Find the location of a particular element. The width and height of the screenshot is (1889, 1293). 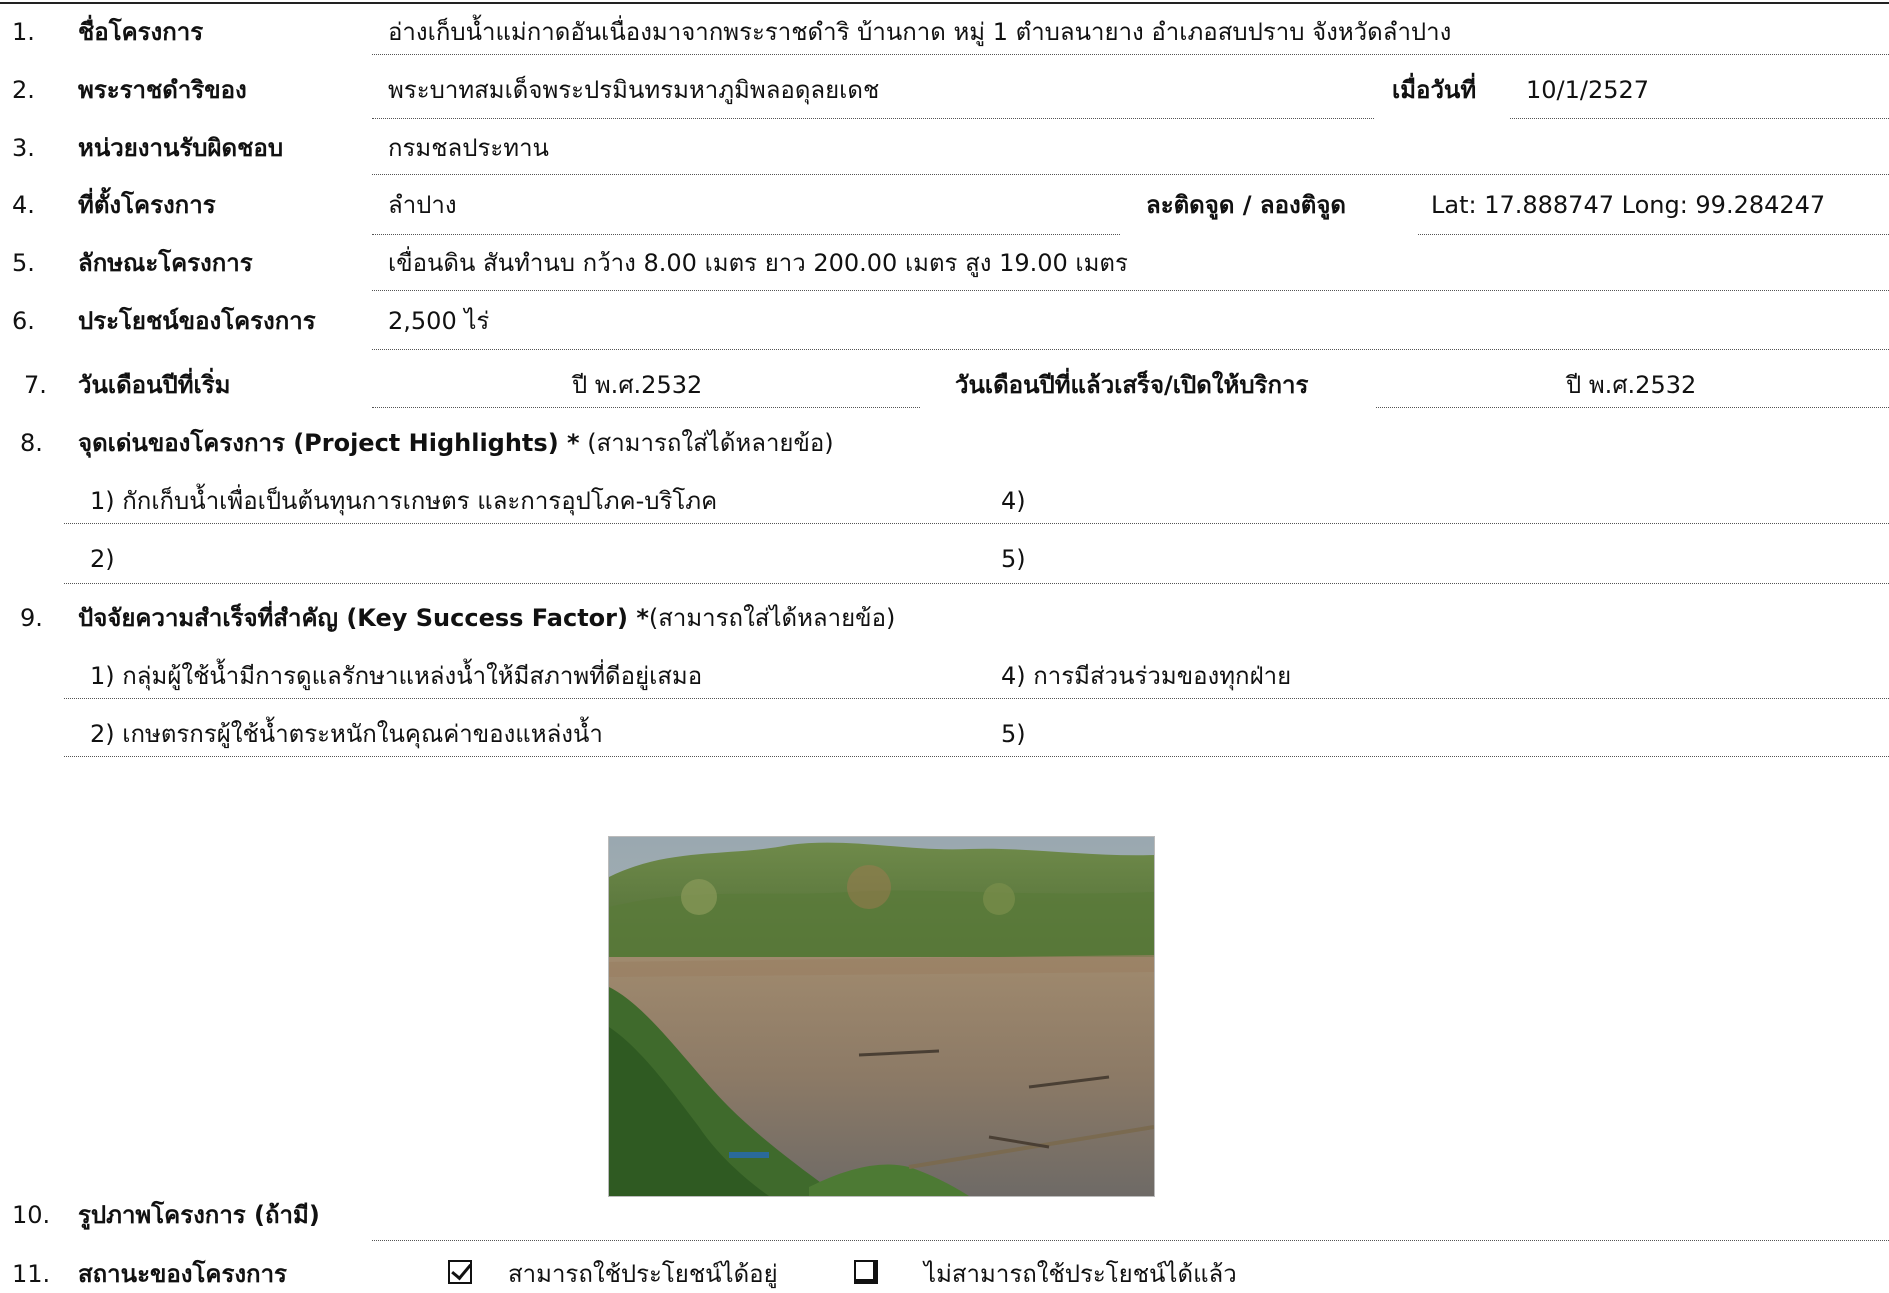

row-number: 8. is located at coordinates (31, 443).